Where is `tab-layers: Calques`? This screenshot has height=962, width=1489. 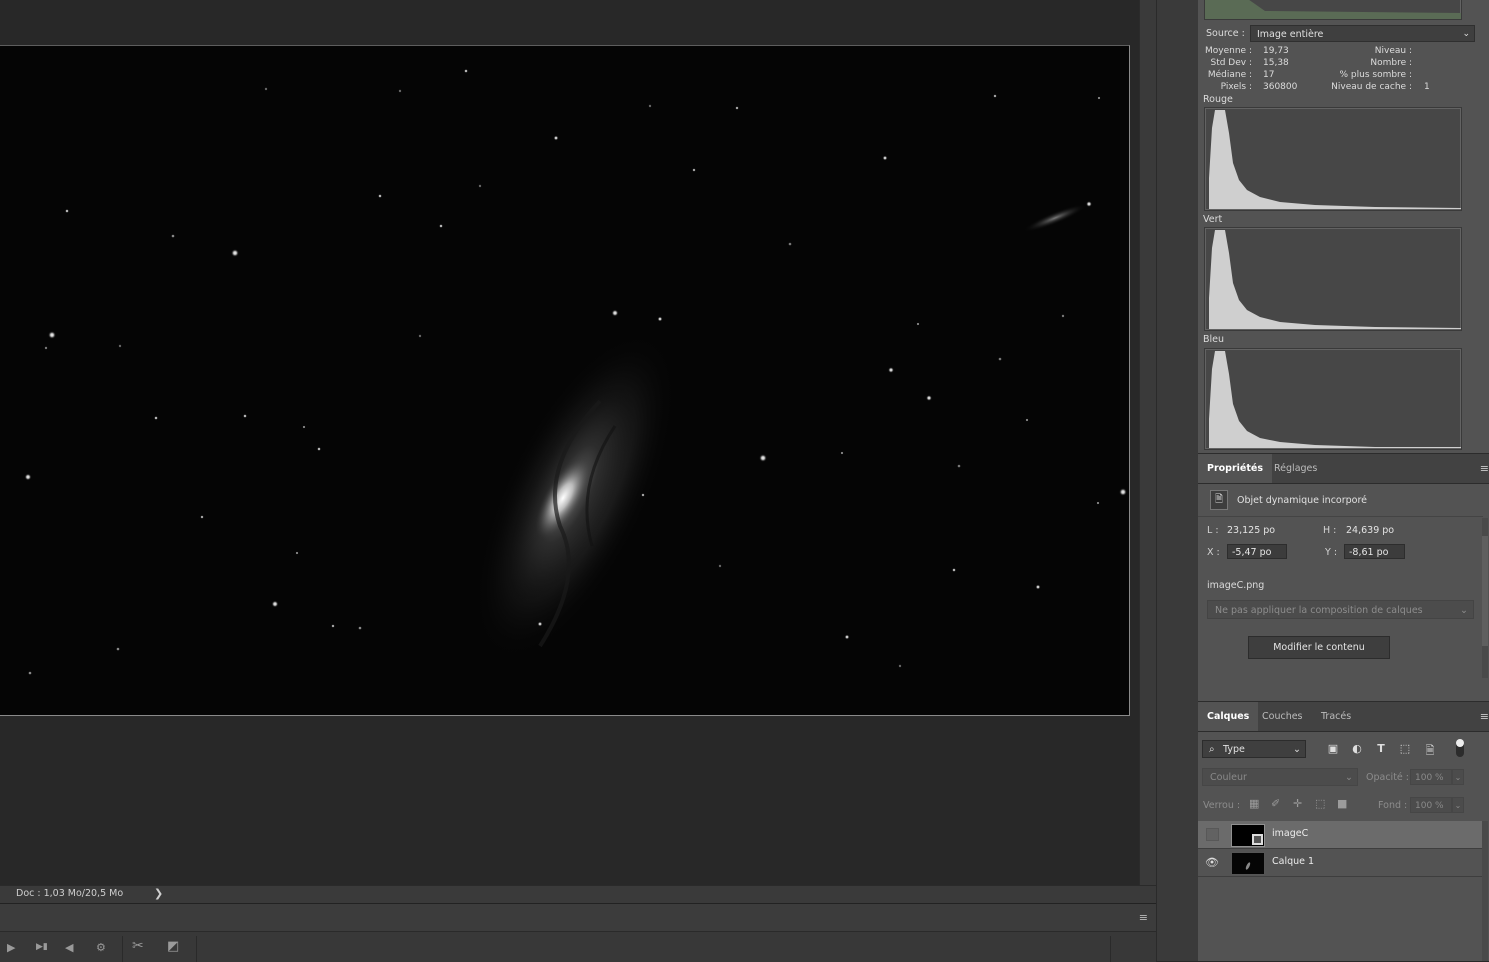
tab-layers: Calques is located at coordinates (1228, 716).